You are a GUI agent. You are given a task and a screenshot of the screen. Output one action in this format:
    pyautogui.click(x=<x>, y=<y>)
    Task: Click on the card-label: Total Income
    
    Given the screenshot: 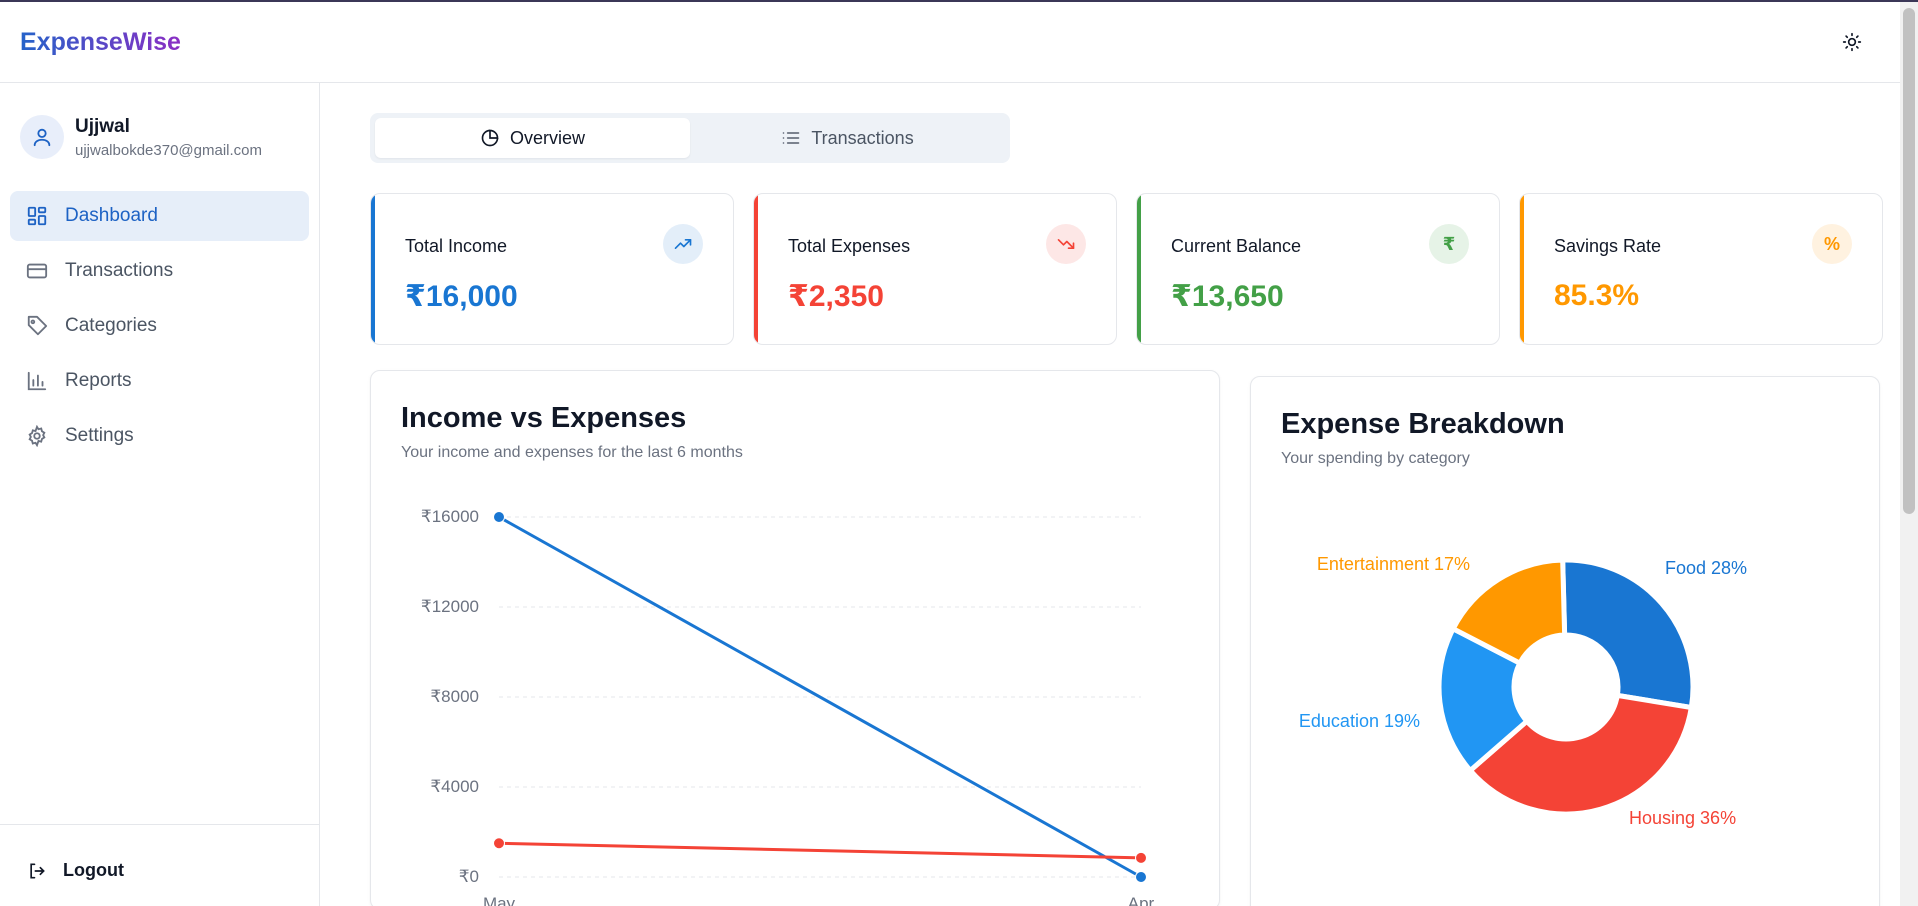 What is the action you would take?
    pyautogui.click(x=456, y=246)
    